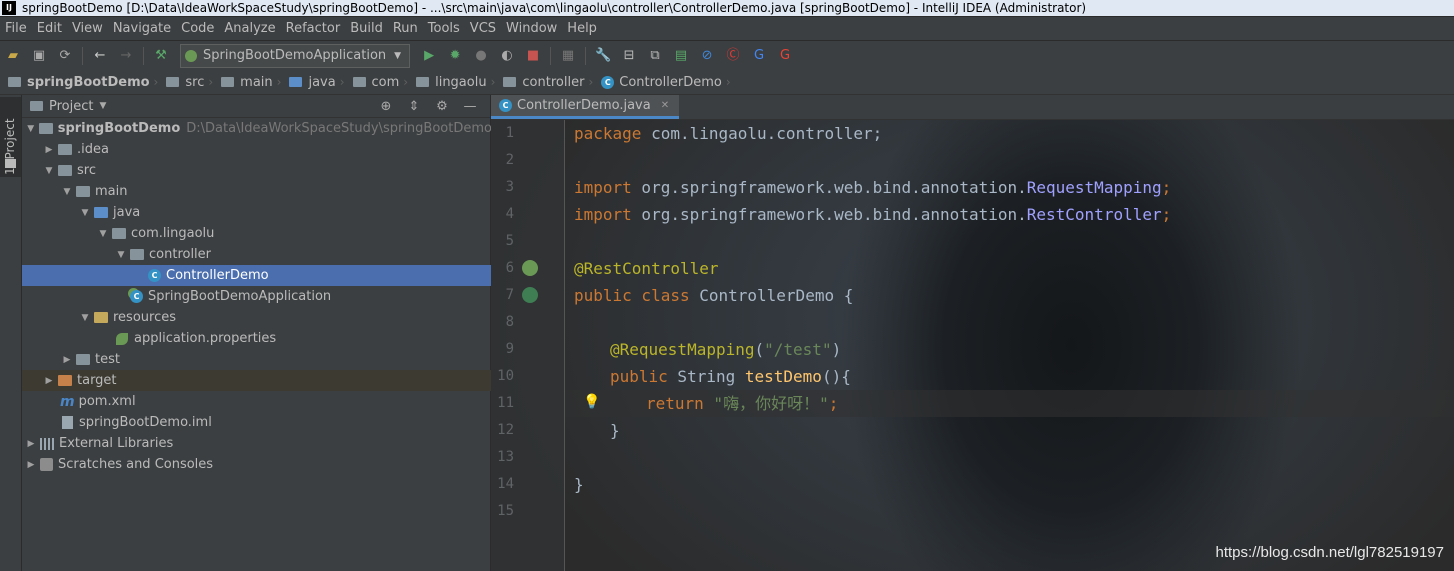  I want to click on profile-icon: ◐, so click(507, 56).